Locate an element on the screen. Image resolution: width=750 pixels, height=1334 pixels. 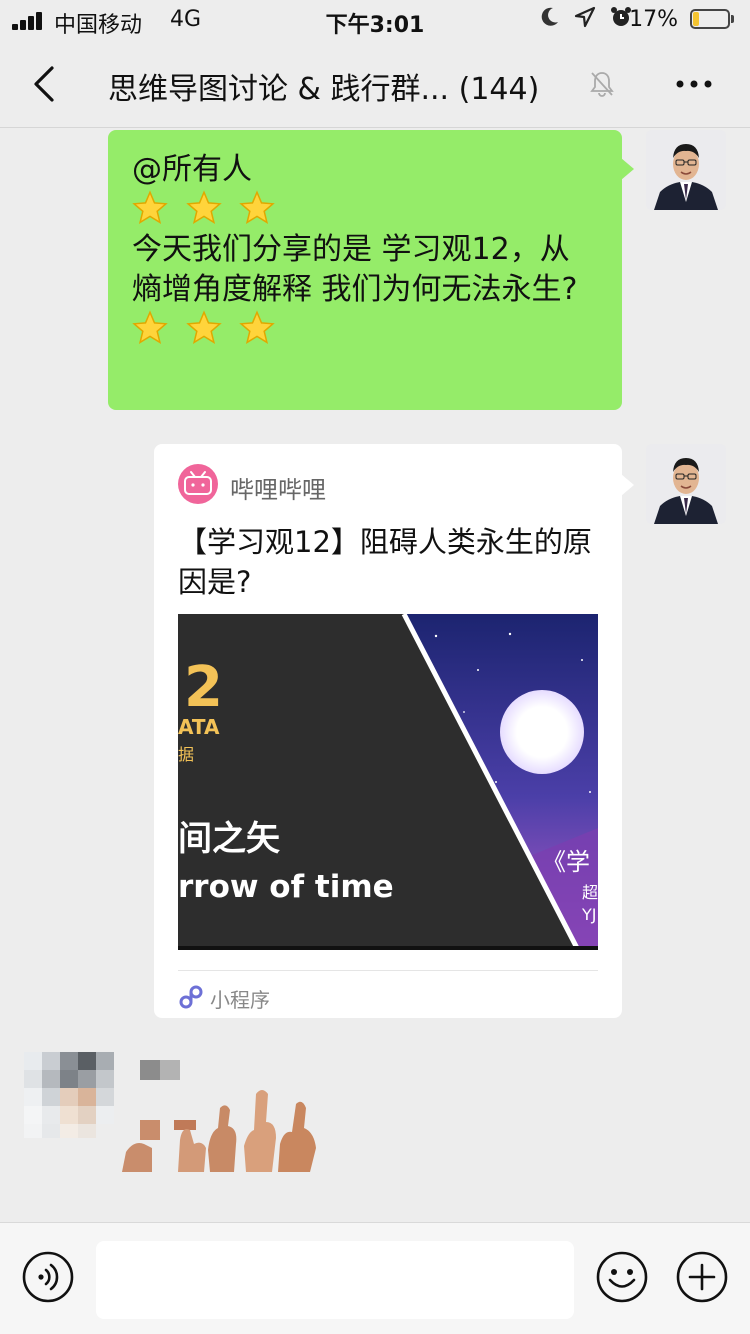
thumb-tag-1: ATA is located at coordinates (199, 727).